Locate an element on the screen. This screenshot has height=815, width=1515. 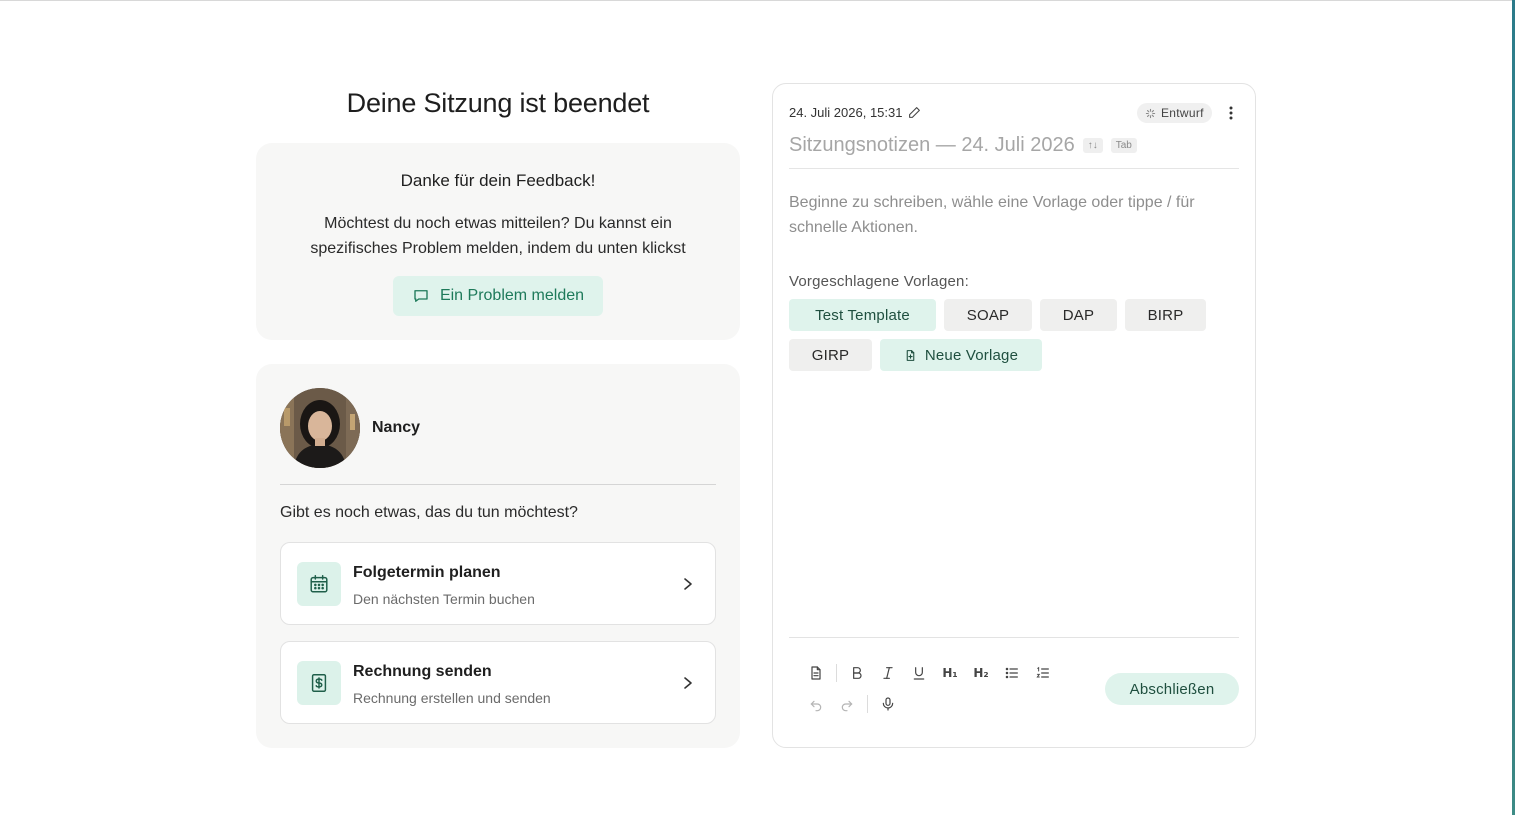
chat-bubble-icon is located at coordinates (421, 296).